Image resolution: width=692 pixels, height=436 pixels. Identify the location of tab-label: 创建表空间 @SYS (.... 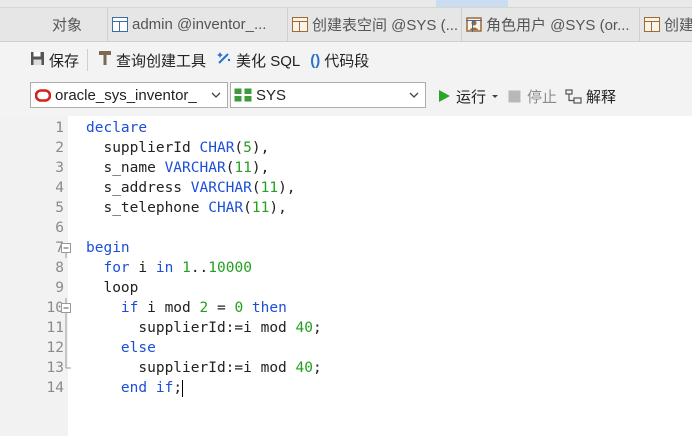
(385, 25).